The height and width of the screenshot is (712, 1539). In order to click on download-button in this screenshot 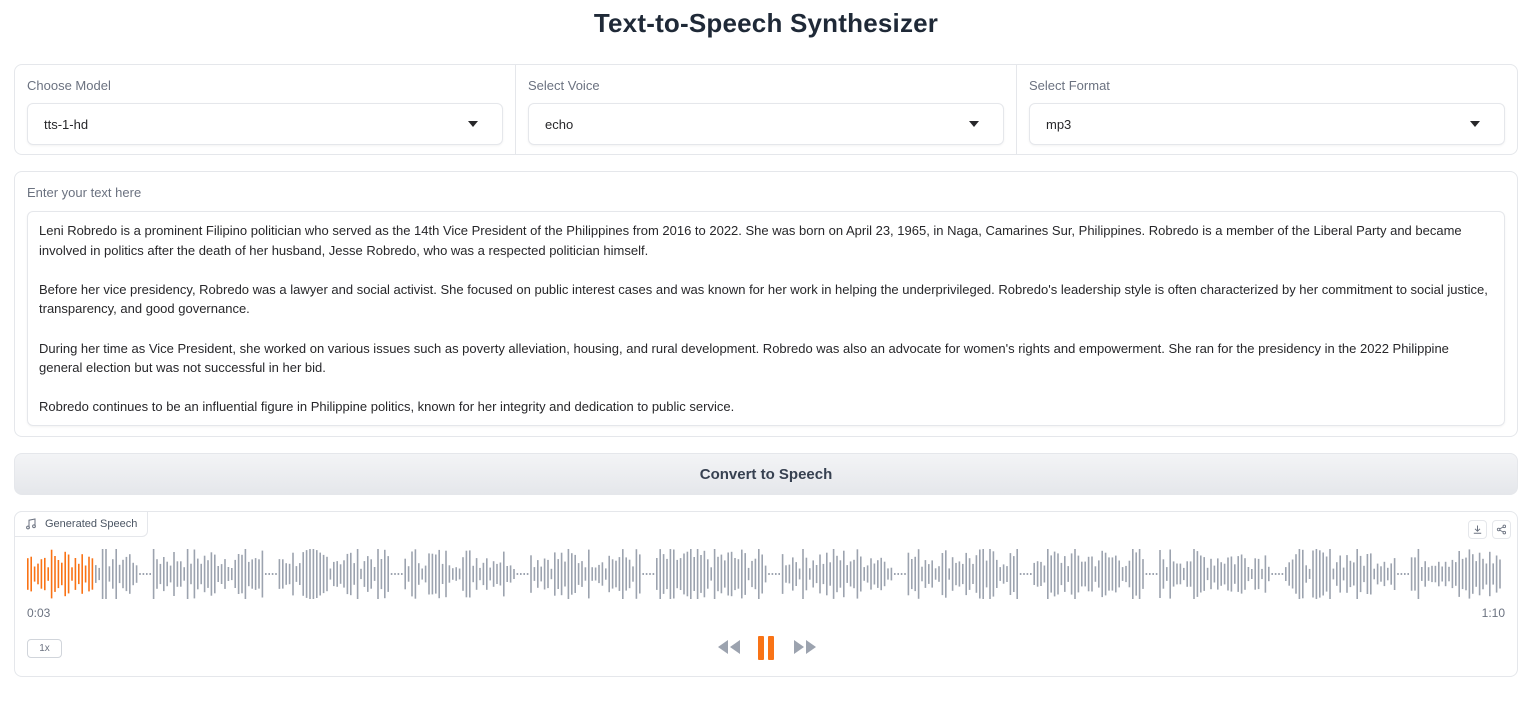, I will do `click(1477, 529)`.